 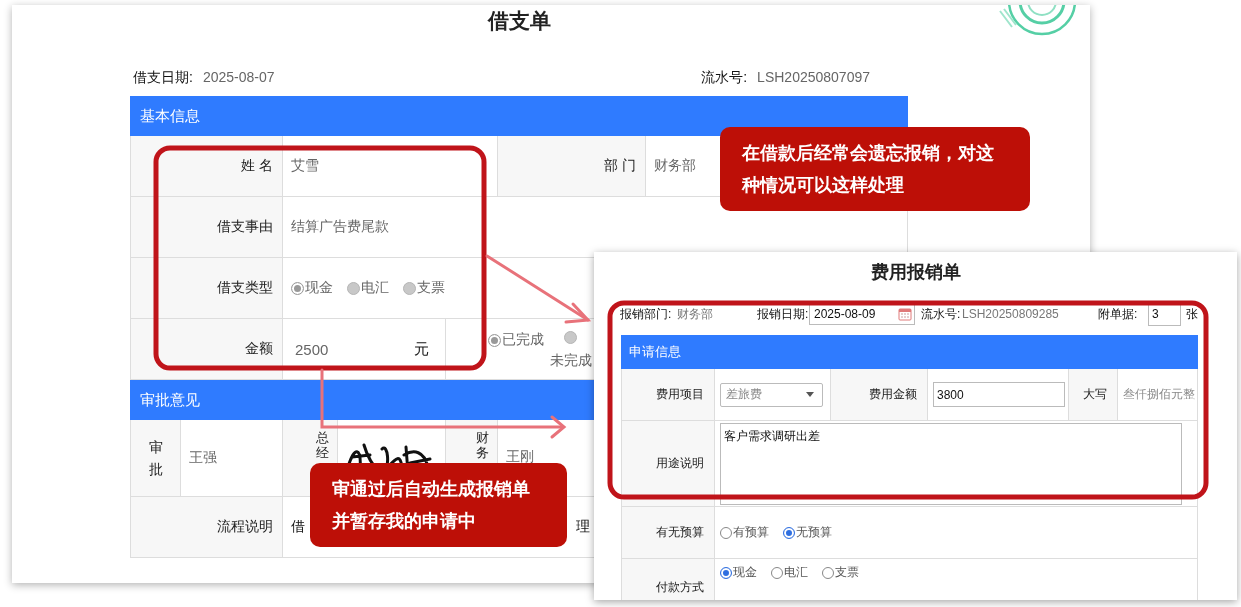 What do you see at coordinates (1118, 314) in the screenshot?
I see `attachment-label: 附单据:` at bounding box center [1118, 314].